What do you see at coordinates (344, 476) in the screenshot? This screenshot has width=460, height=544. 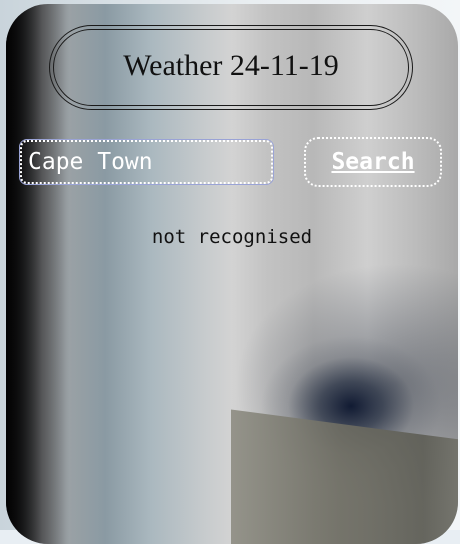 I see `card-background-ground` at bounding box center [344, 476].